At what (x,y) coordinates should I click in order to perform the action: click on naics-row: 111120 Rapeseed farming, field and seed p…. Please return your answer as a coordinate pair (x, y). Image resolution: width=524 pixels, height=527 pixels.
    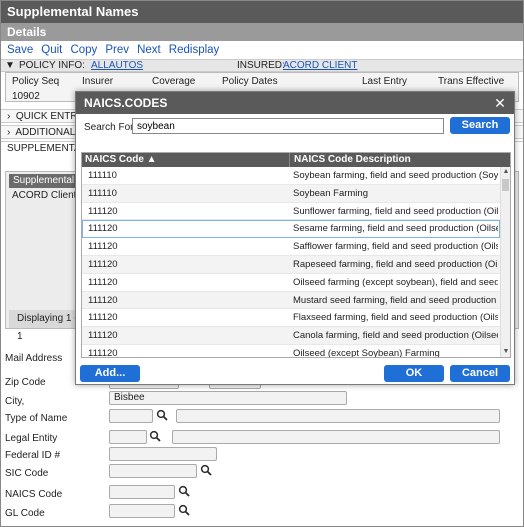
    Looking at the image, I should click on (291, 264).